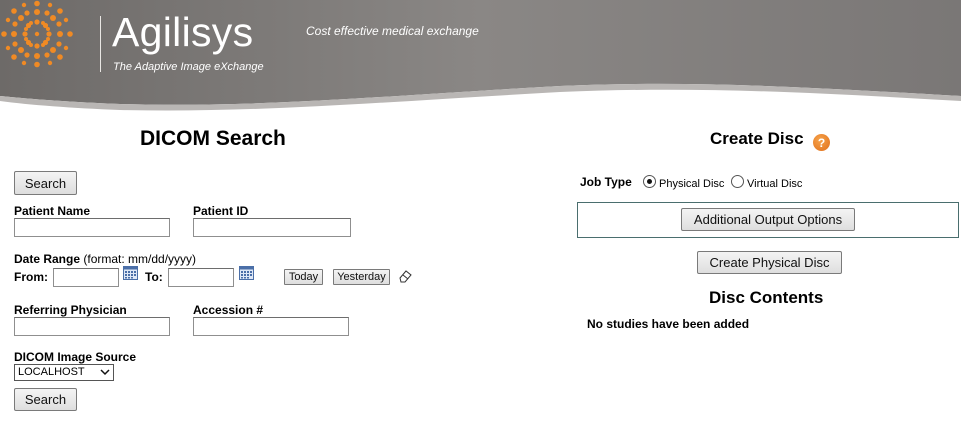 This screenshot has width=961, height=442. What do you see at coordinates (246, 273) in the screenshot?
I see `to-calendar-icon` at bounding box center [246, 273].